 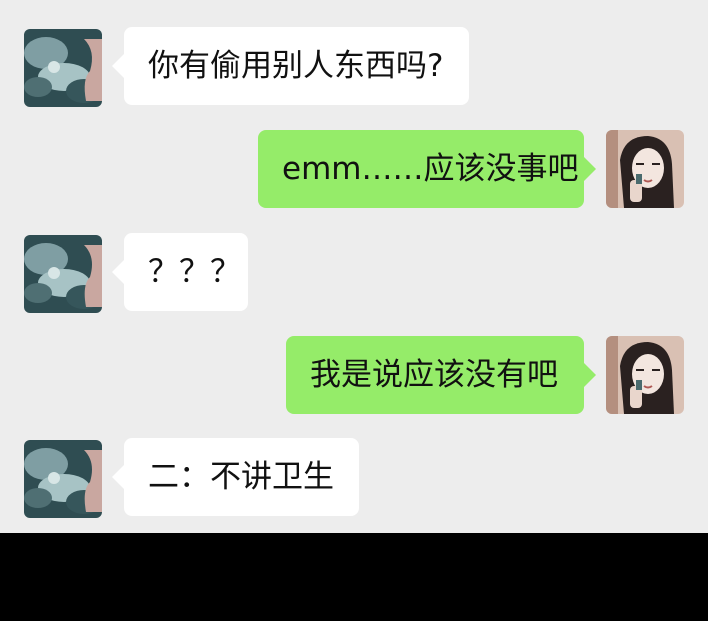 I want to click on message-bubble-outgoing: emm……应该没事吧, so click(x=427, y=169).